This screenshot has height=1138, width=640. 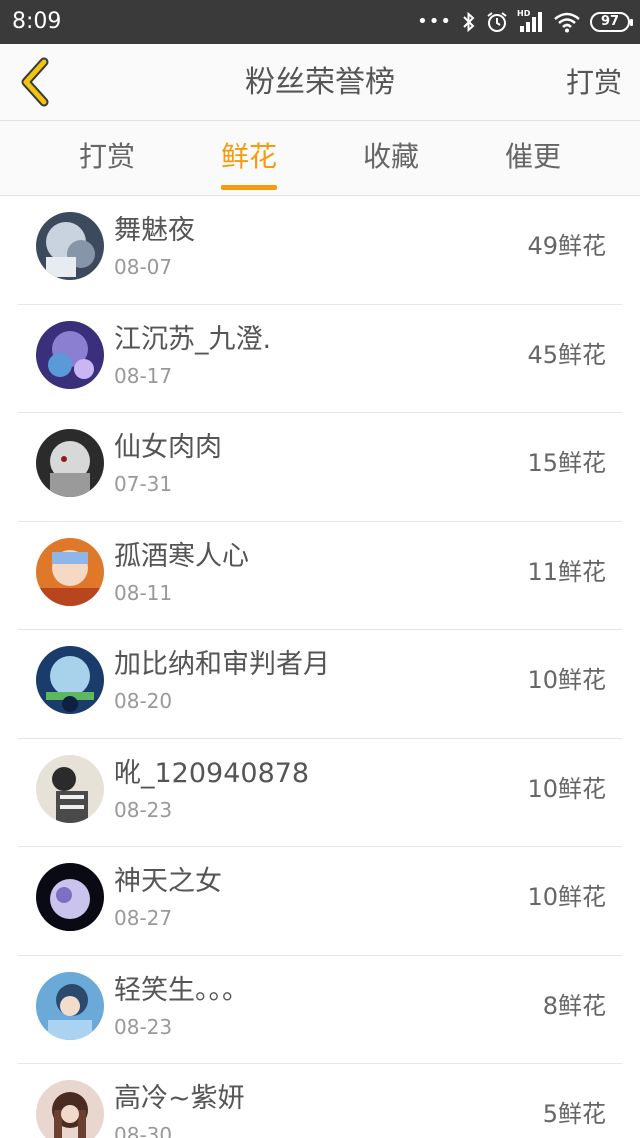 What do you see at coordinates (497, 22) in the screenshot?
I see `alarm-icon` at bounding box center [497, 22].